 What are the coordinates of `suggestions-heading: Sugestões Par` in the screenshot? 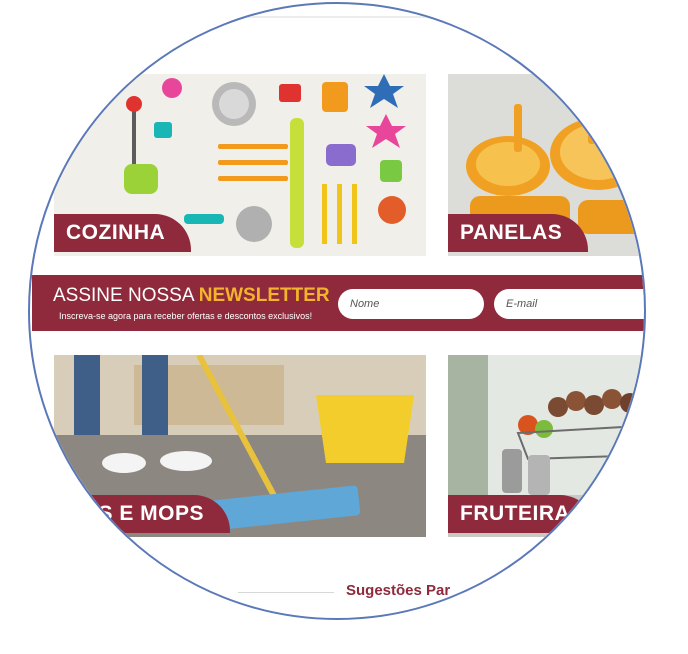 It's located at (398, 590).